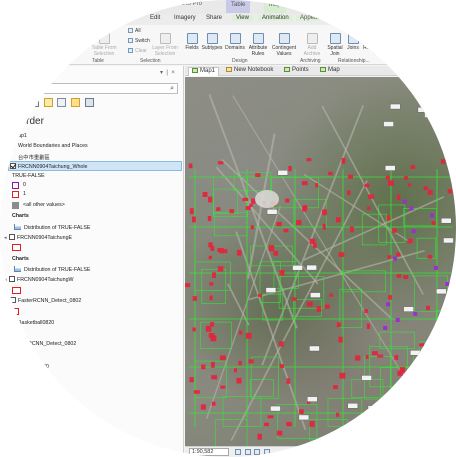  I want to click on red-square-symbol, so click(15, 194).